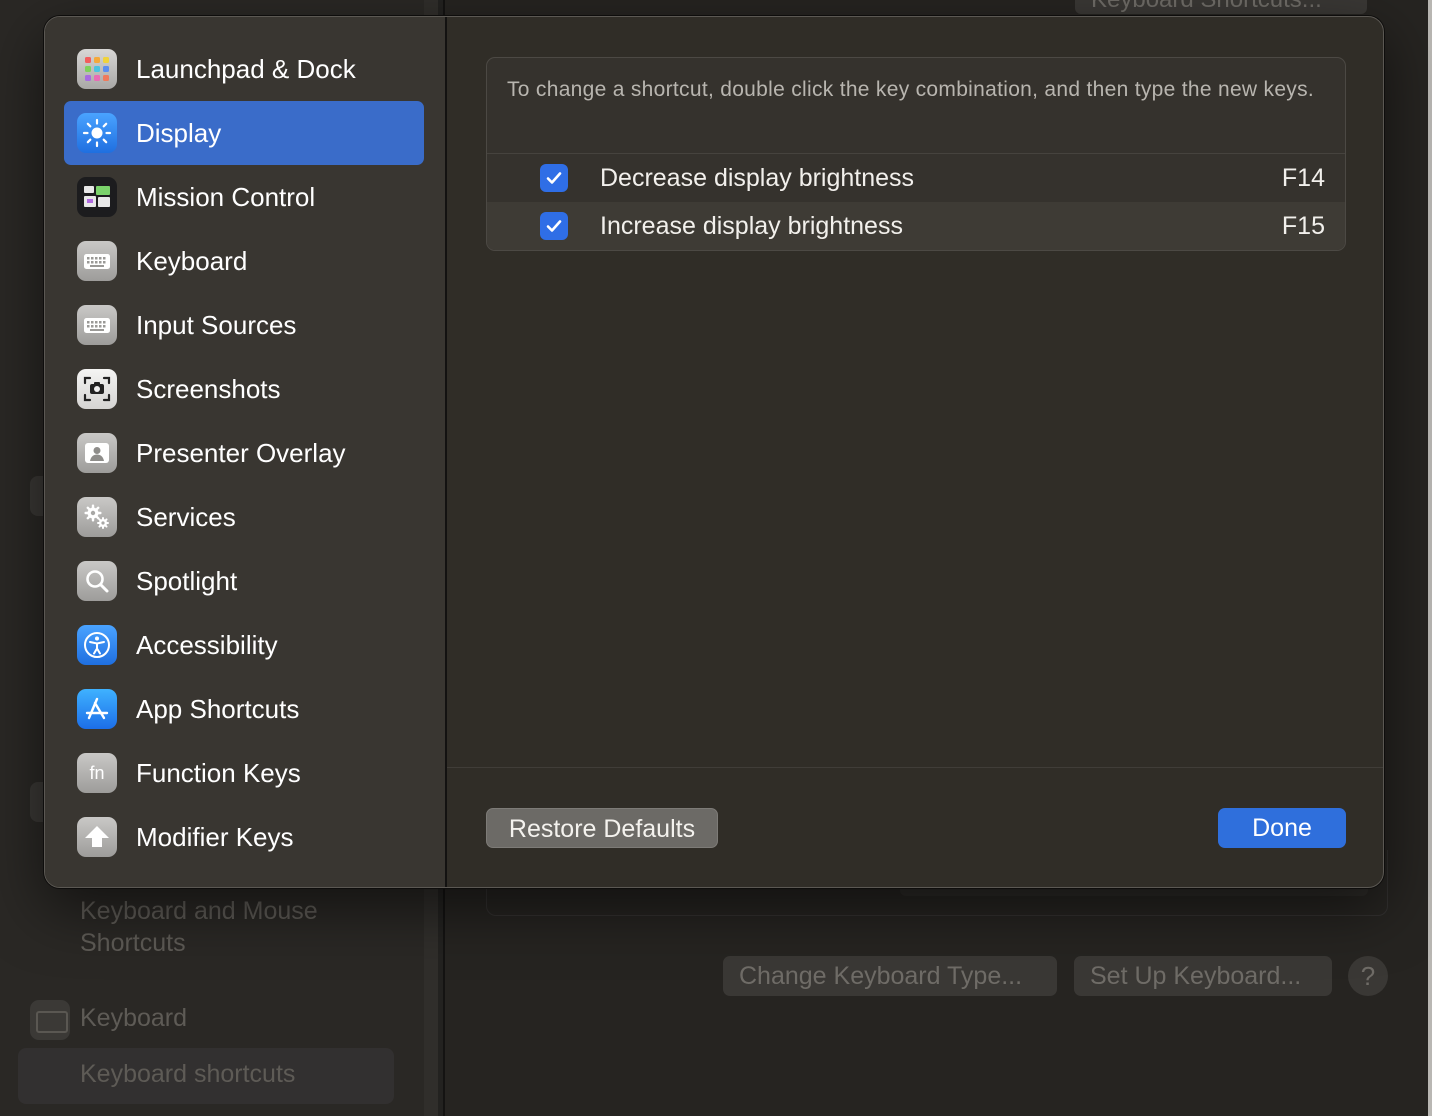 The height and width of the screenshot is (1116, 1432). I want to click on sidebar-item-spotlight: Spotlight, so click(245, 581).